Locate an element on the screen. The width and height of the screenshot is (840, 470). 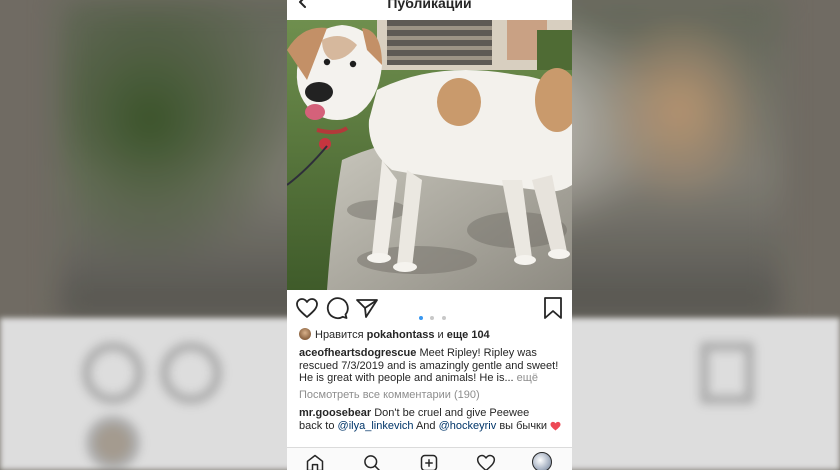
carousel-indicator is located at coordinates (434, 313).